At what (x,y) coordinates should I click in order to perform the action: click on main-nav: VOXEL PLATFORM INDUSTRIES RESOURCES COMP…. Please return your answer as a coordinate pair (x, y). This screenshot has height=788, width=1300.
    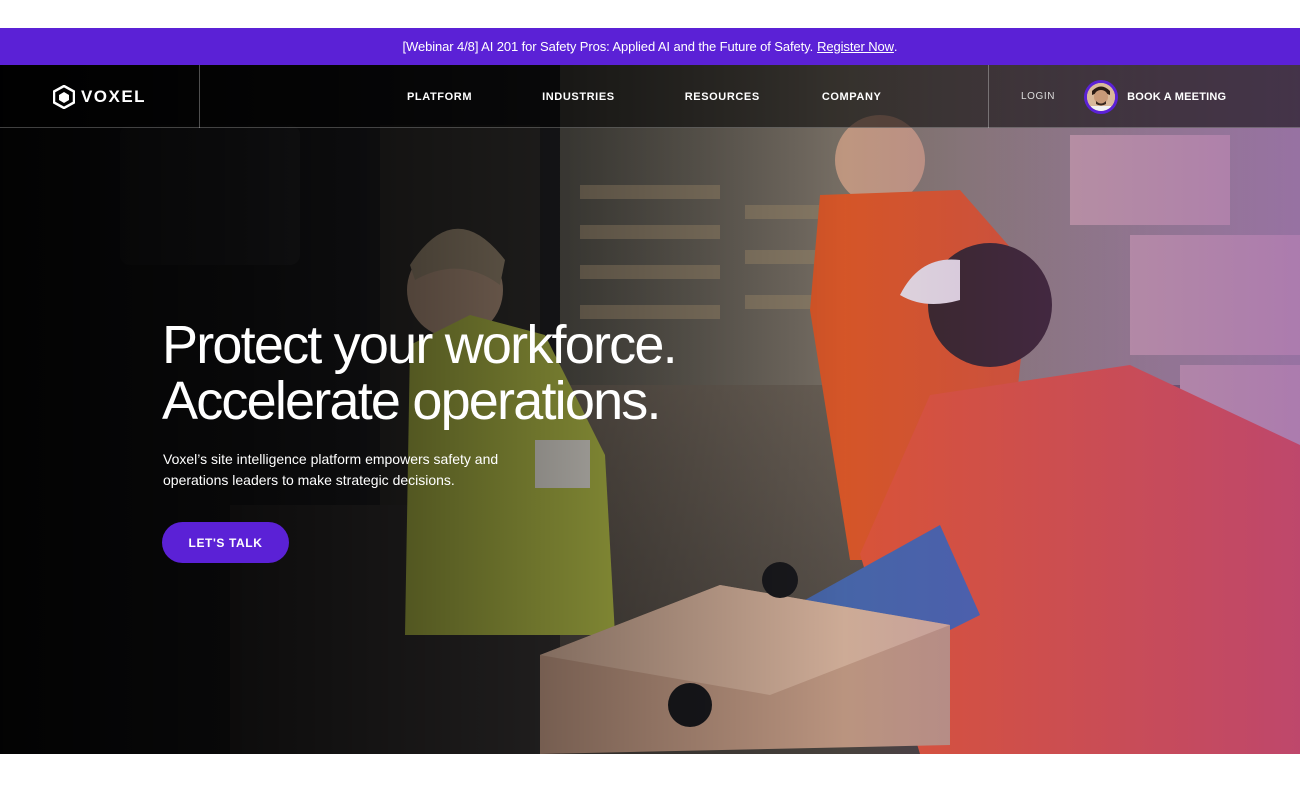
    Looking at the image, I should click on (650, 96).